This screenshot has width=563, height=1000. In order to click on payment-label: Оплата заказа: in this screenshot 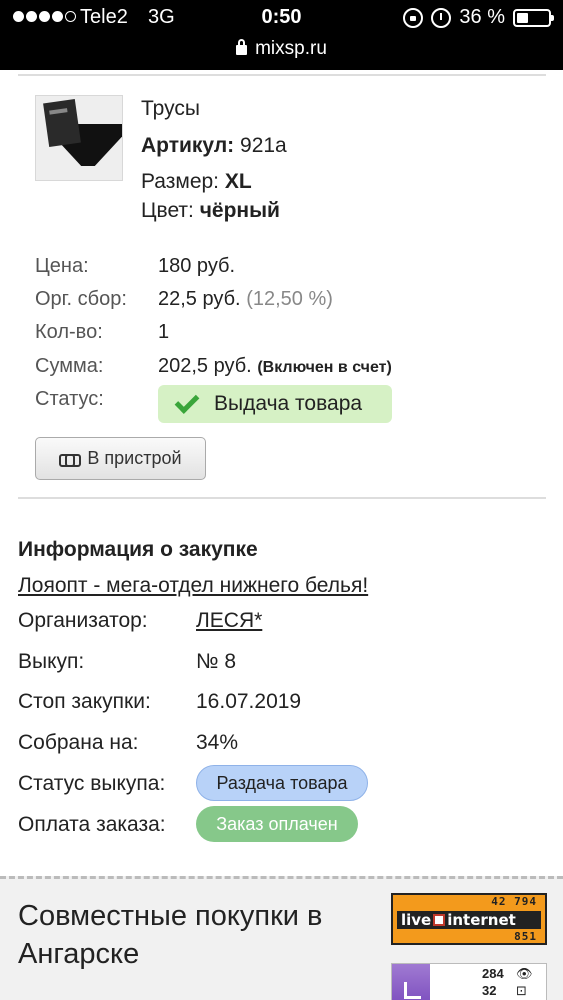, I will do `click(92, 824)`.